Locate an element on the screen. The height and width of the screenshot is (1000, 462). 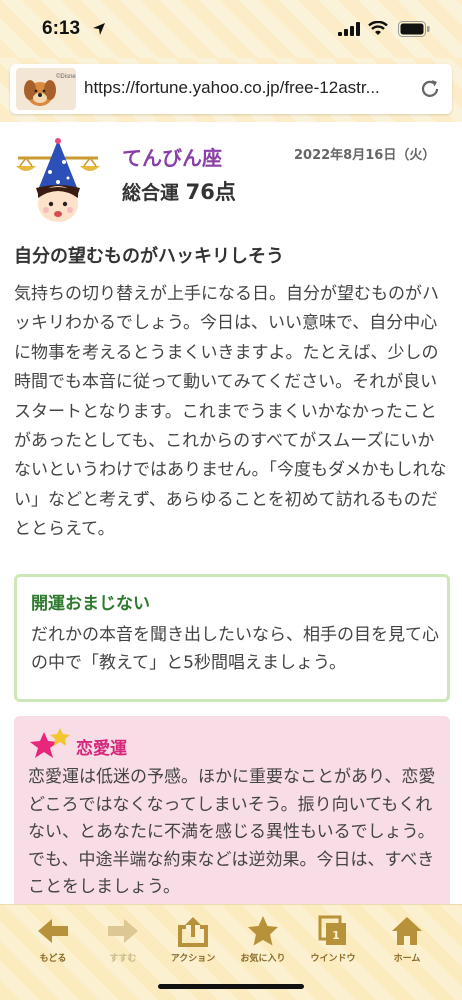
score-label: 総合運 is located at coordinates (151, 193).